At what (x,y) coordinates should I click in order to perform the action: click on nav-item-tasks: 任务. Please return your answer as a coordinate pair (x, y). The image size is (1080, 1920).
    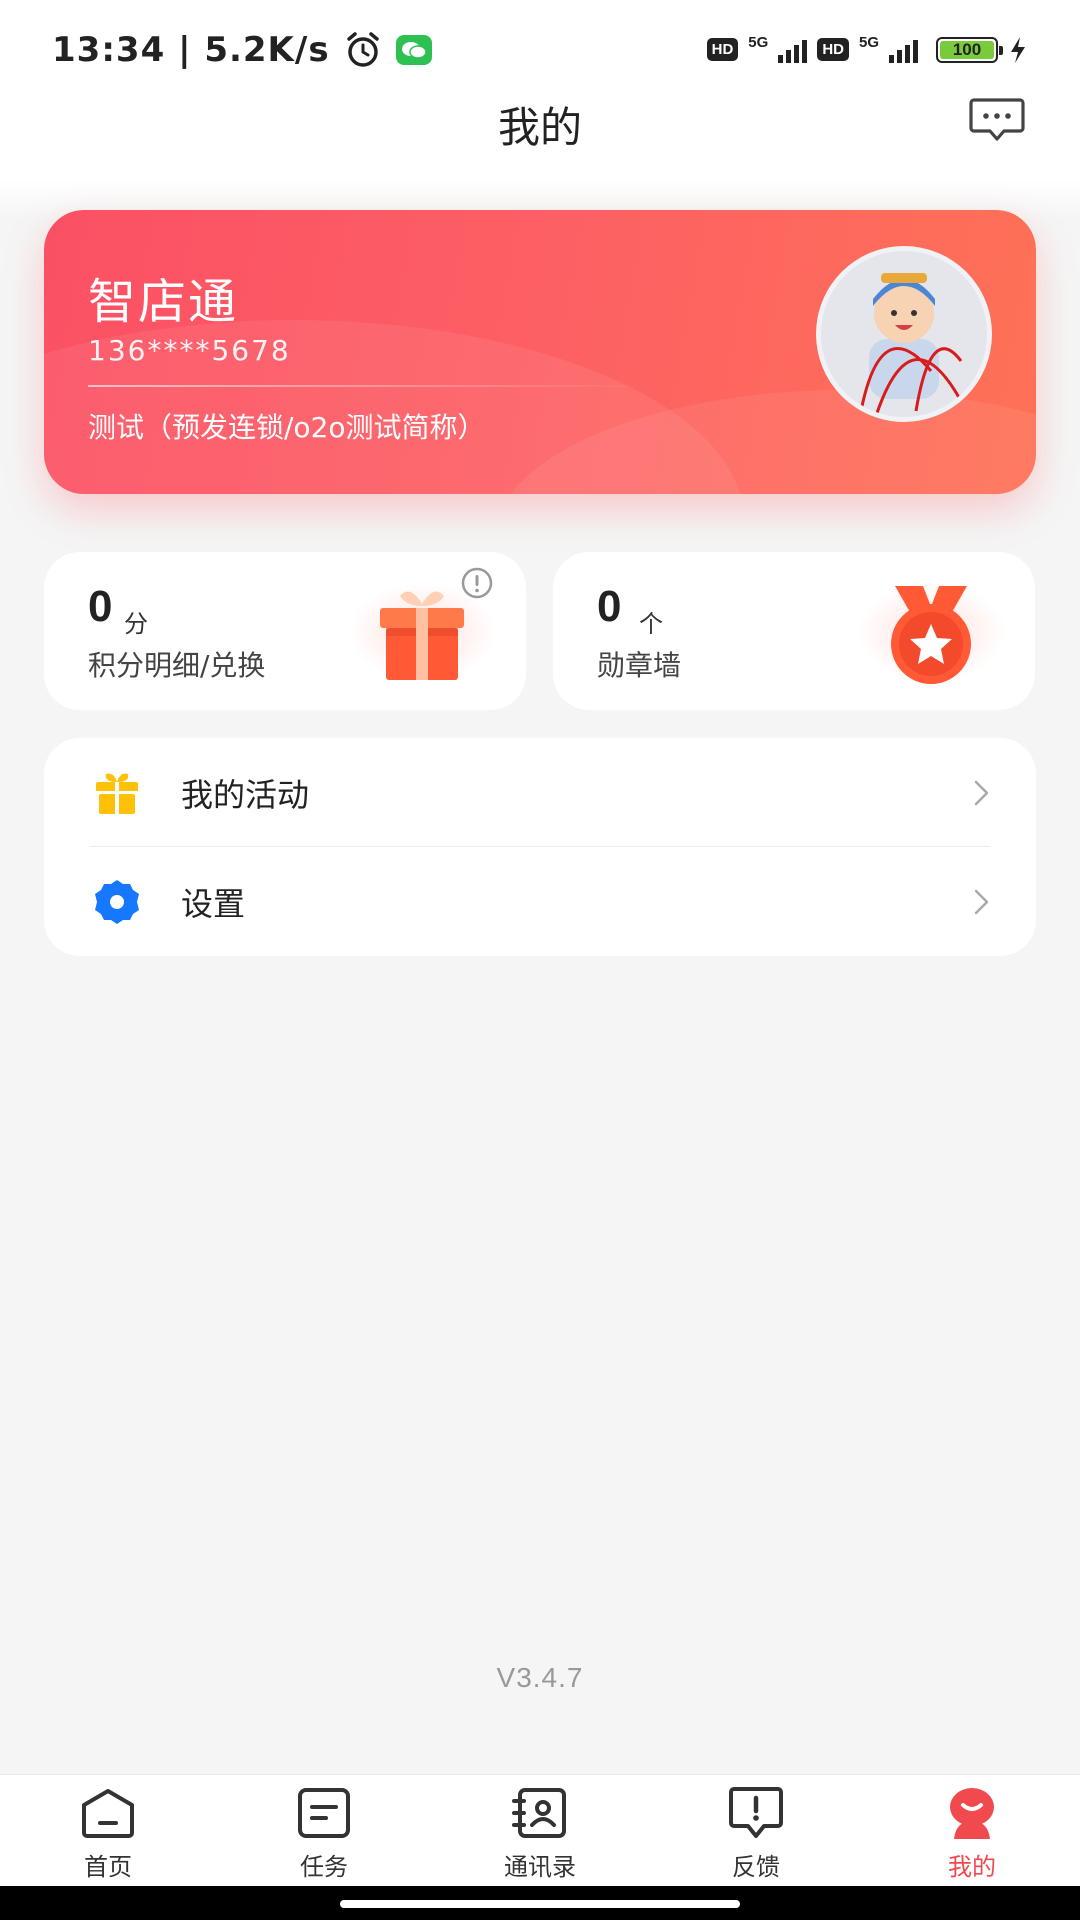
    Looking at the image, I should click on (324, 1830).